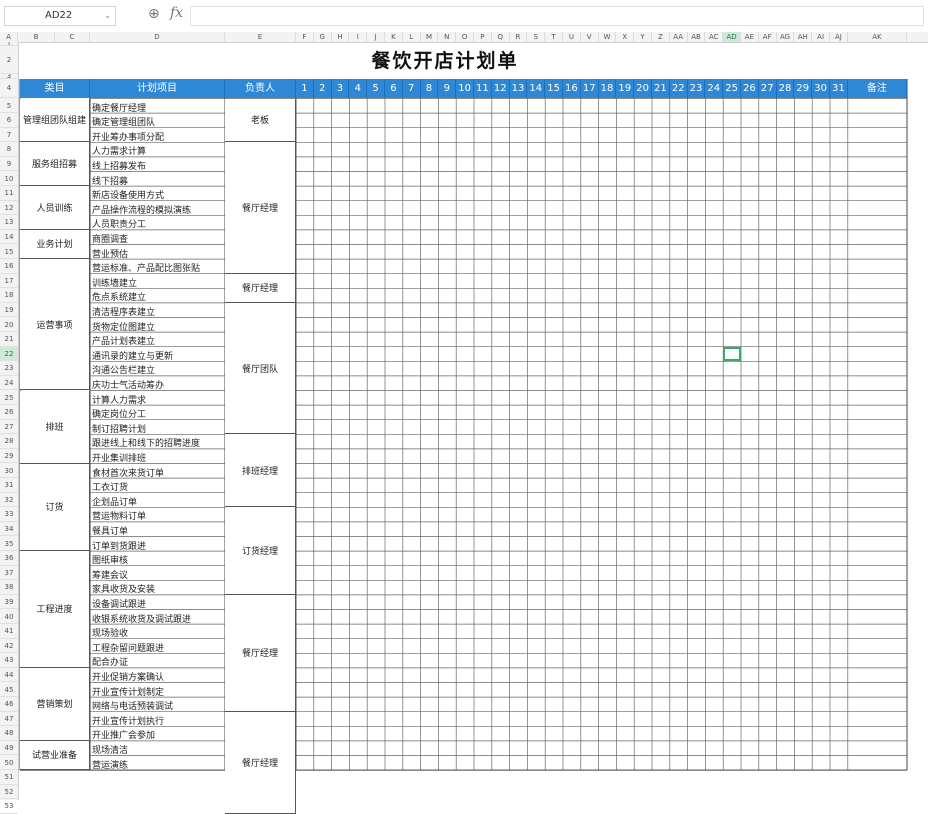 The image size is (928, 814). What do you see at coordinates (714, 88) in the screenshot?
I see `header-day: 24` at bounding box center [714, 88].